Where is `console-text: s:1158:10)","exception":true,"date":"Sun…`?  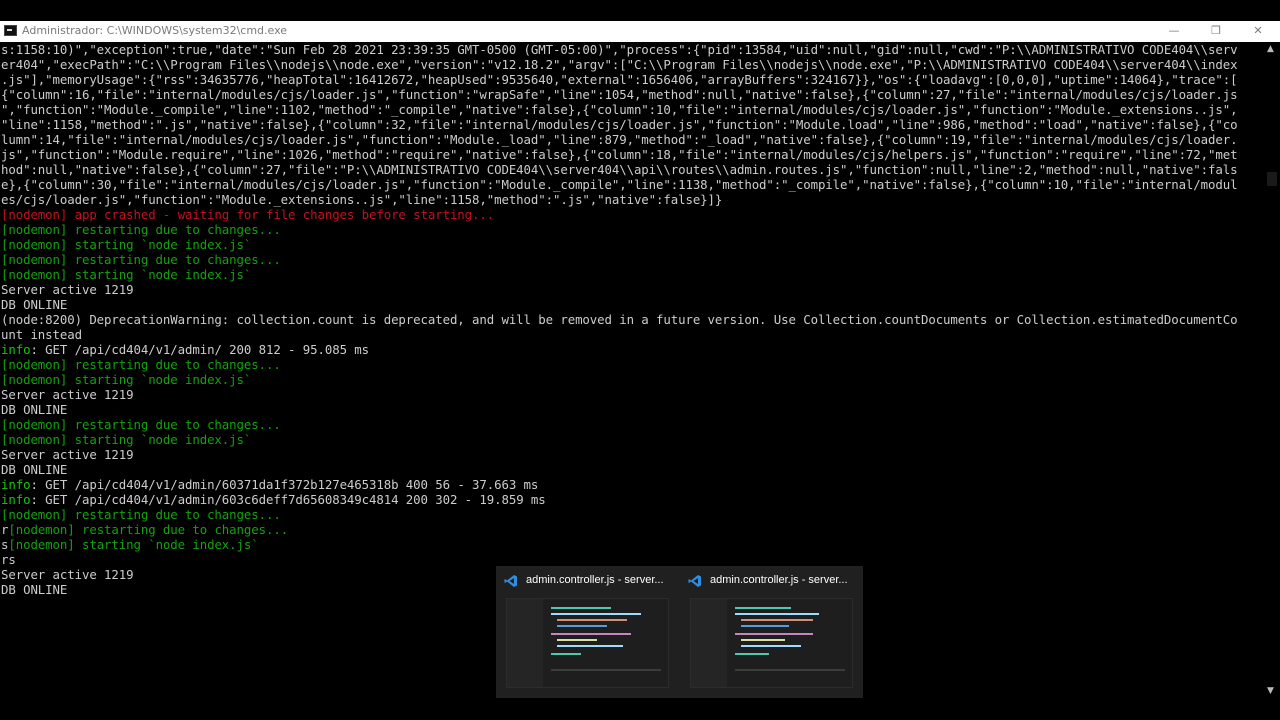 console-text: s:1158:10)","exception":true,"date":"Sun… is located at coordinates (619, 49).